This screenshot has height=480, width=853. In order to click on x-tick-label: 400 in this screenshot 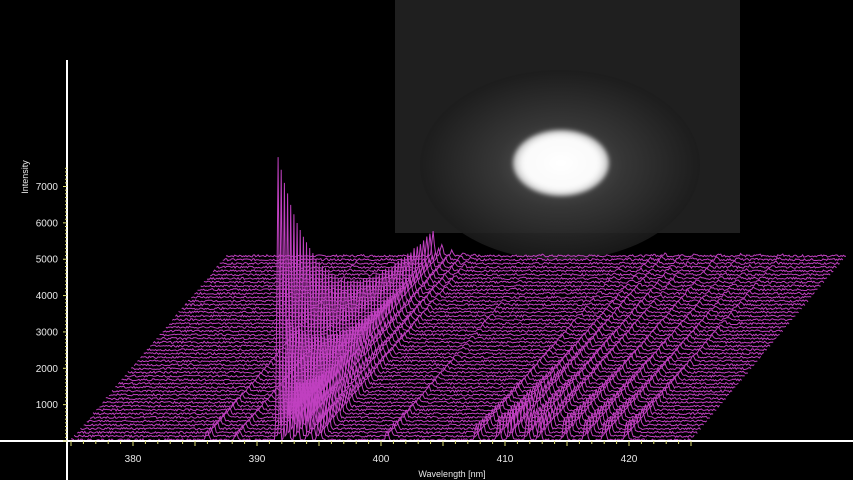, I will do `click(381, 459)`.